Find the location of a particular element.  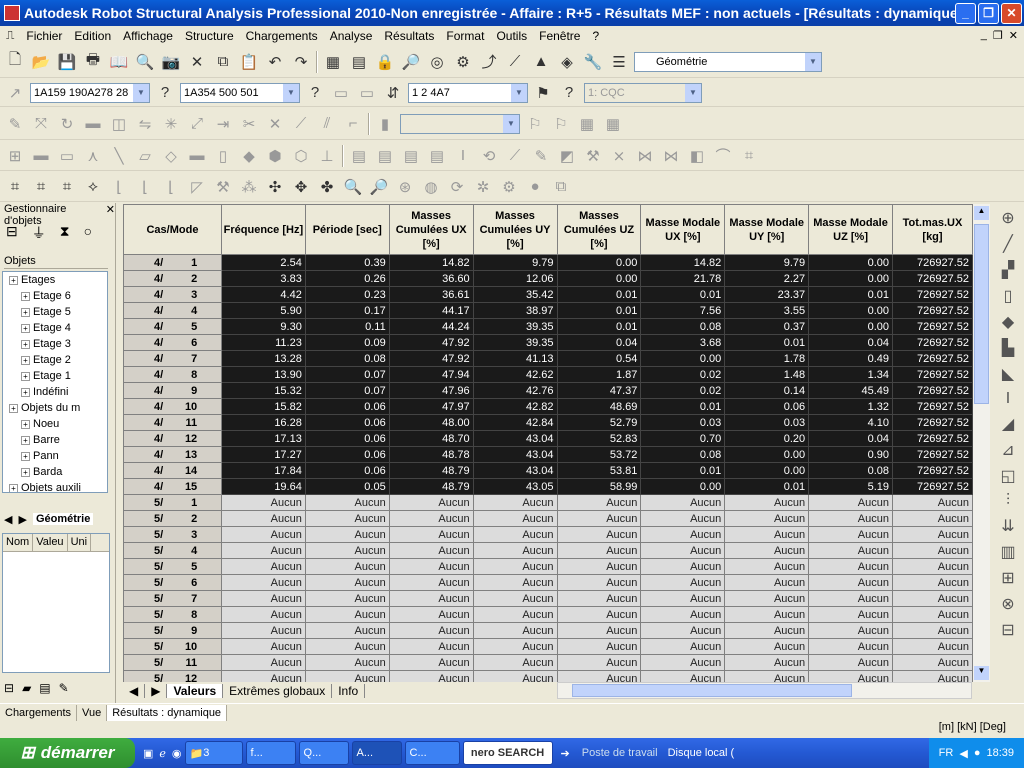

tab-prev-icon: ◀ is located at coordinates (8, 519).